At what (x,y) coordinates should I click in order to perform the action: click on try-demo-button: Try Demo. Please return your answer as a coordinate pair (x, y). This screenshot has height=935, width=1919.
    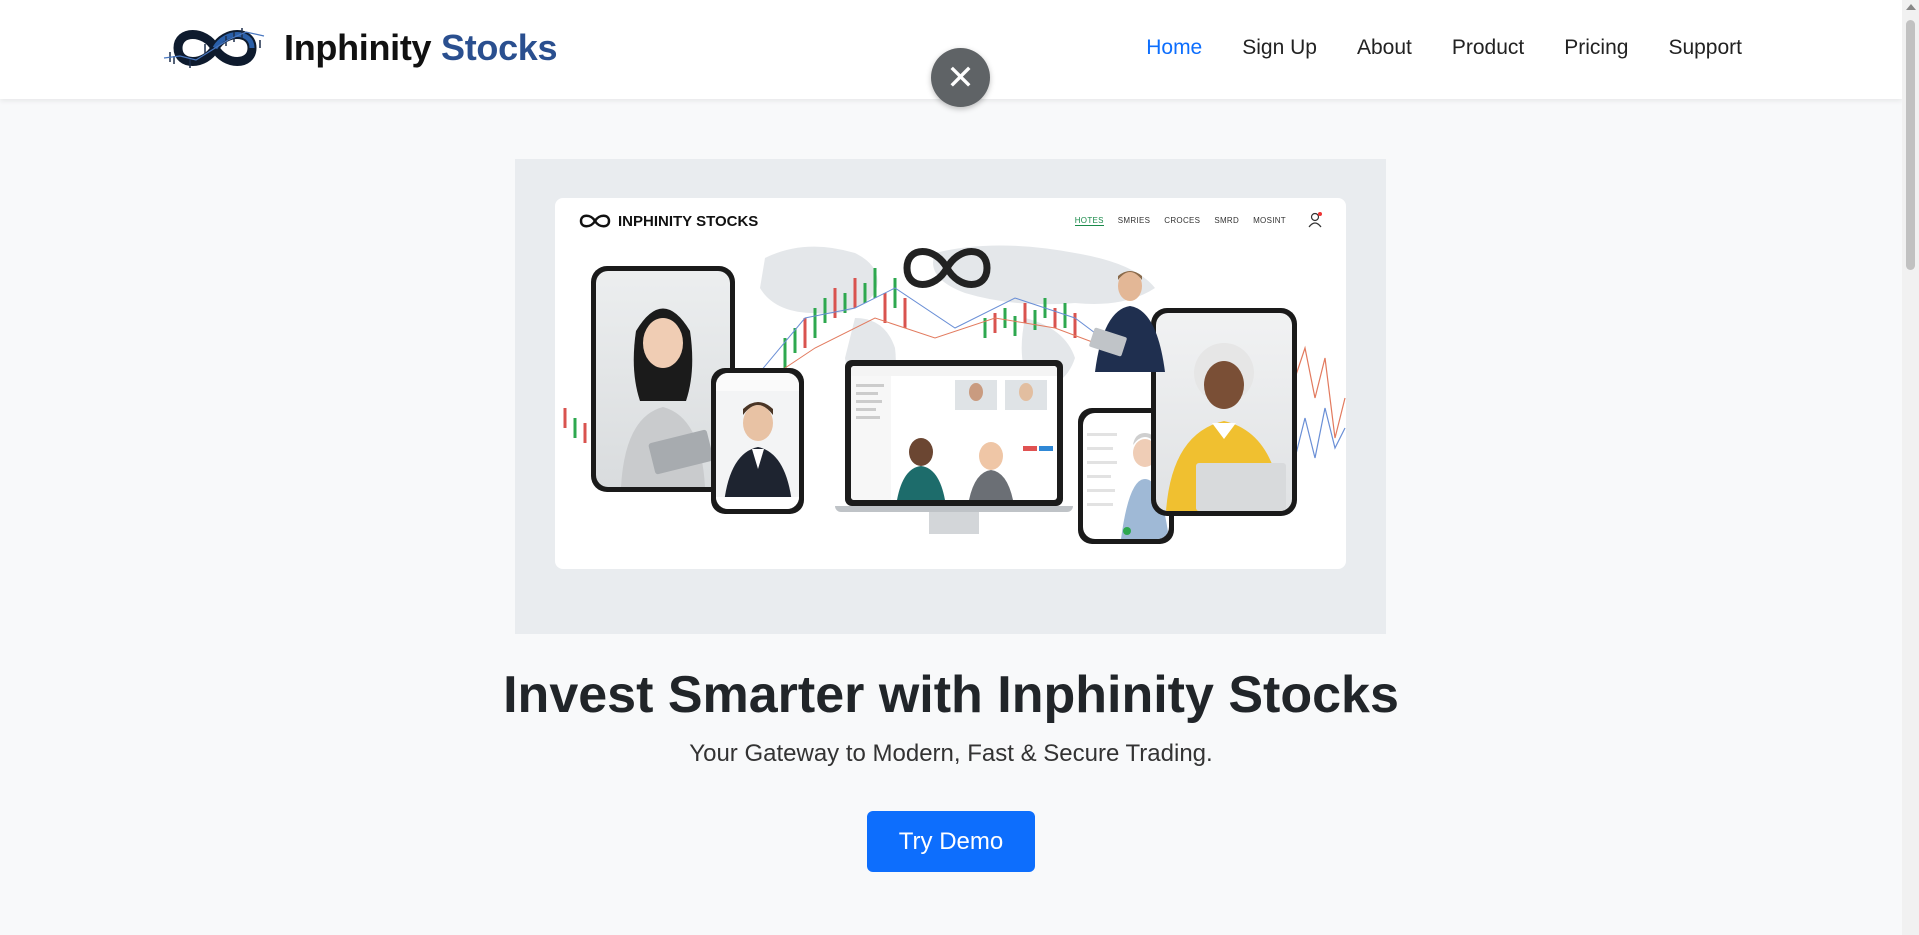
    Looking at the image, I should click on (951, 841).